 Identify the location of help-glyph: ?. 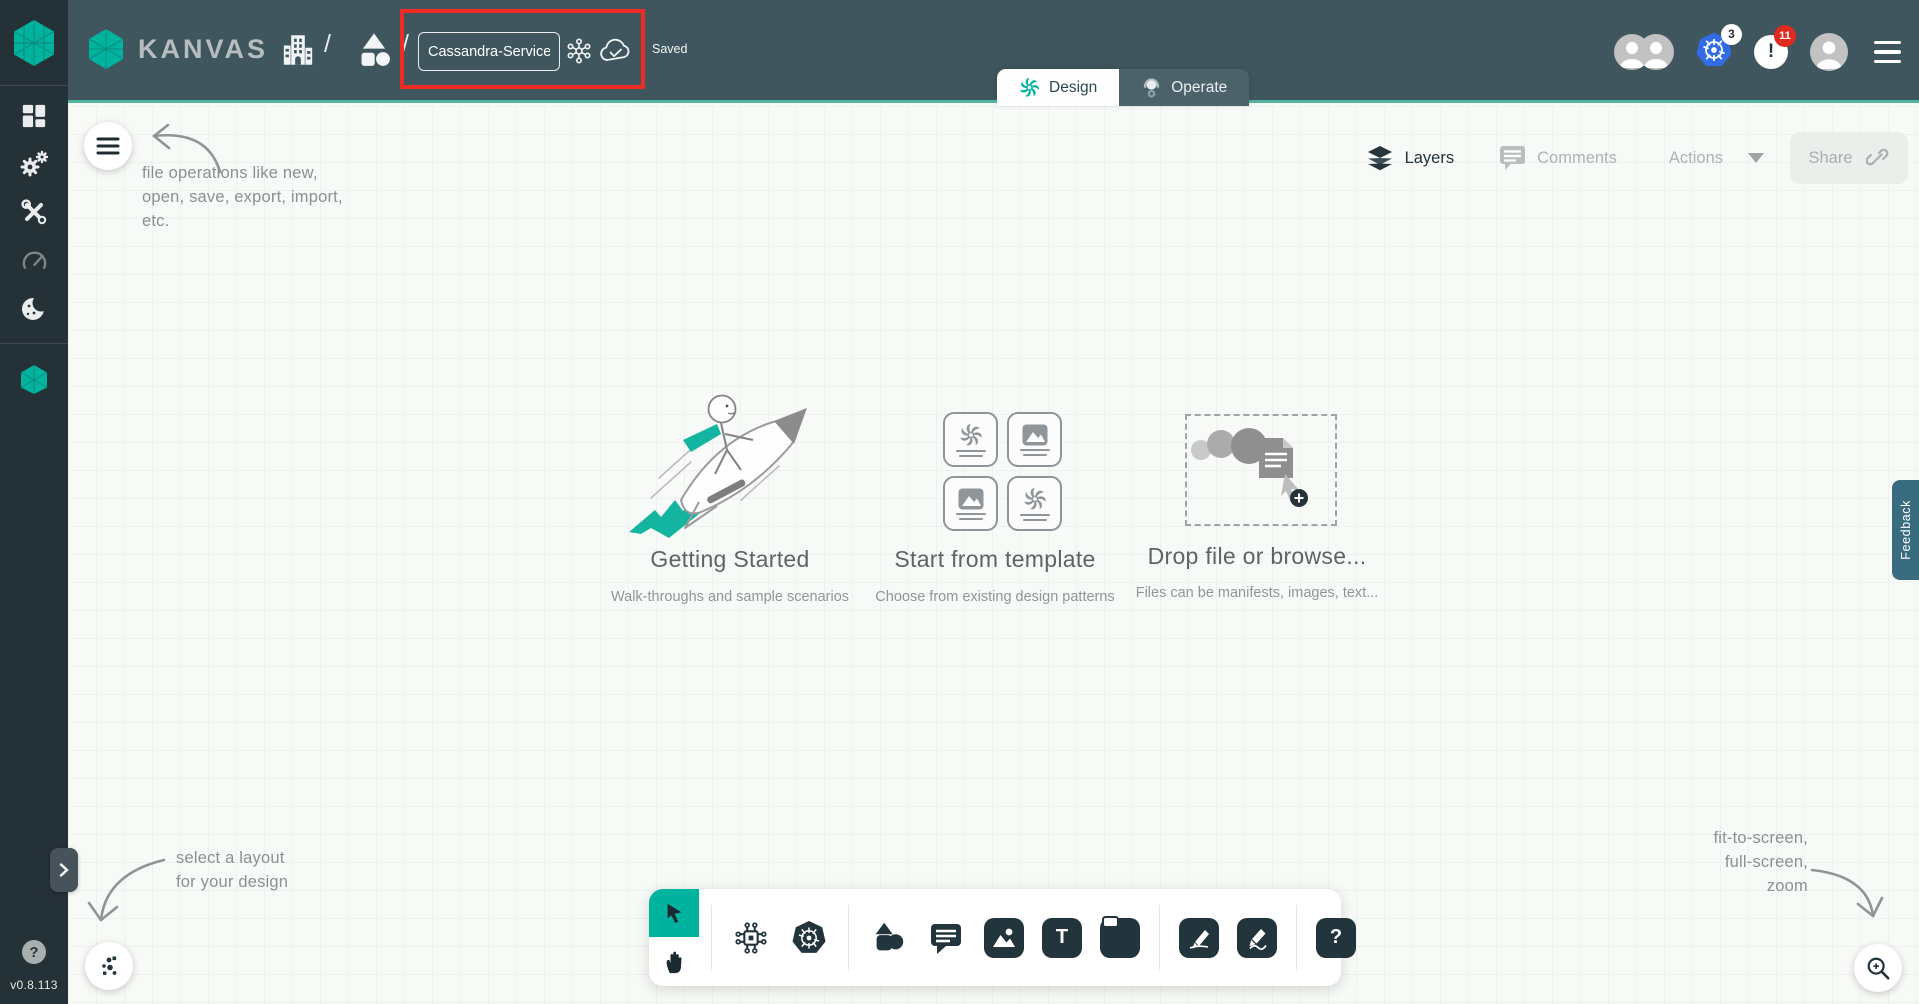
(34, 952).